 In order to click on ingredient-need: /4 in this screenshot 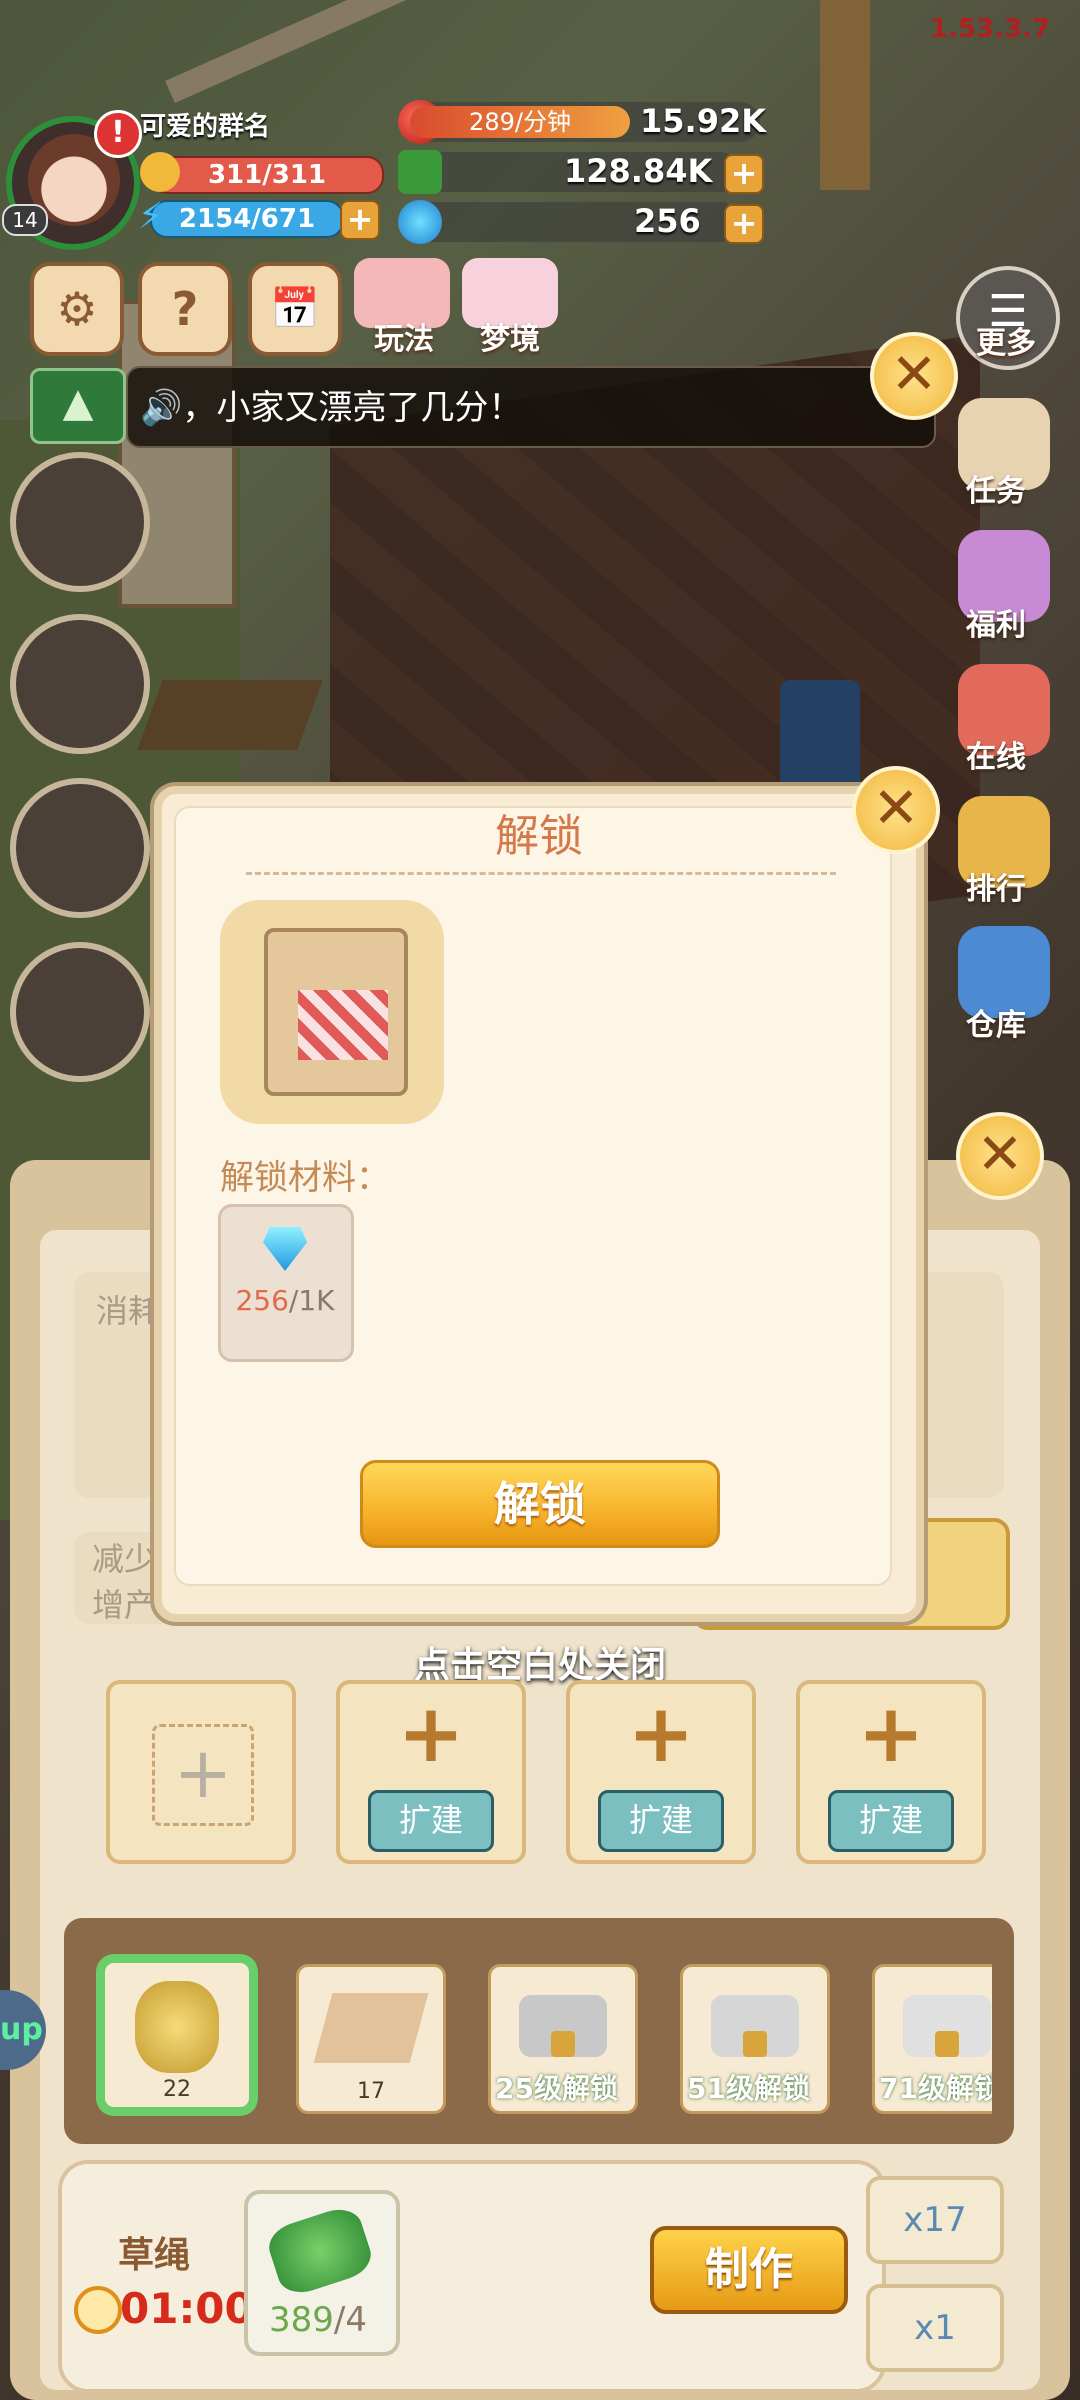, I will do `click(350, 2320)`.